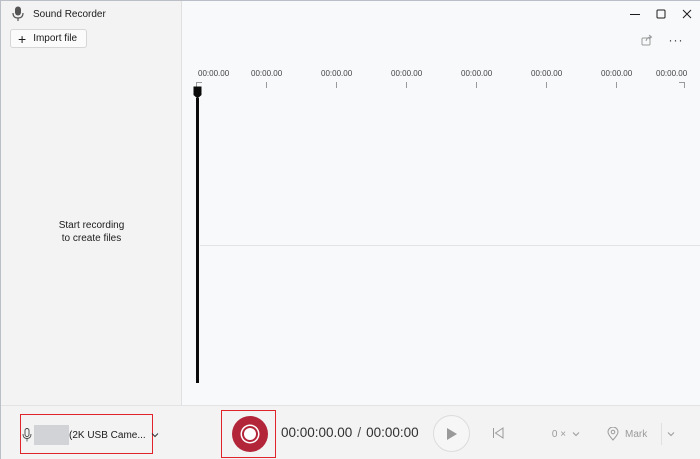  I want to click on more-icon: ···, so click(676, 40).